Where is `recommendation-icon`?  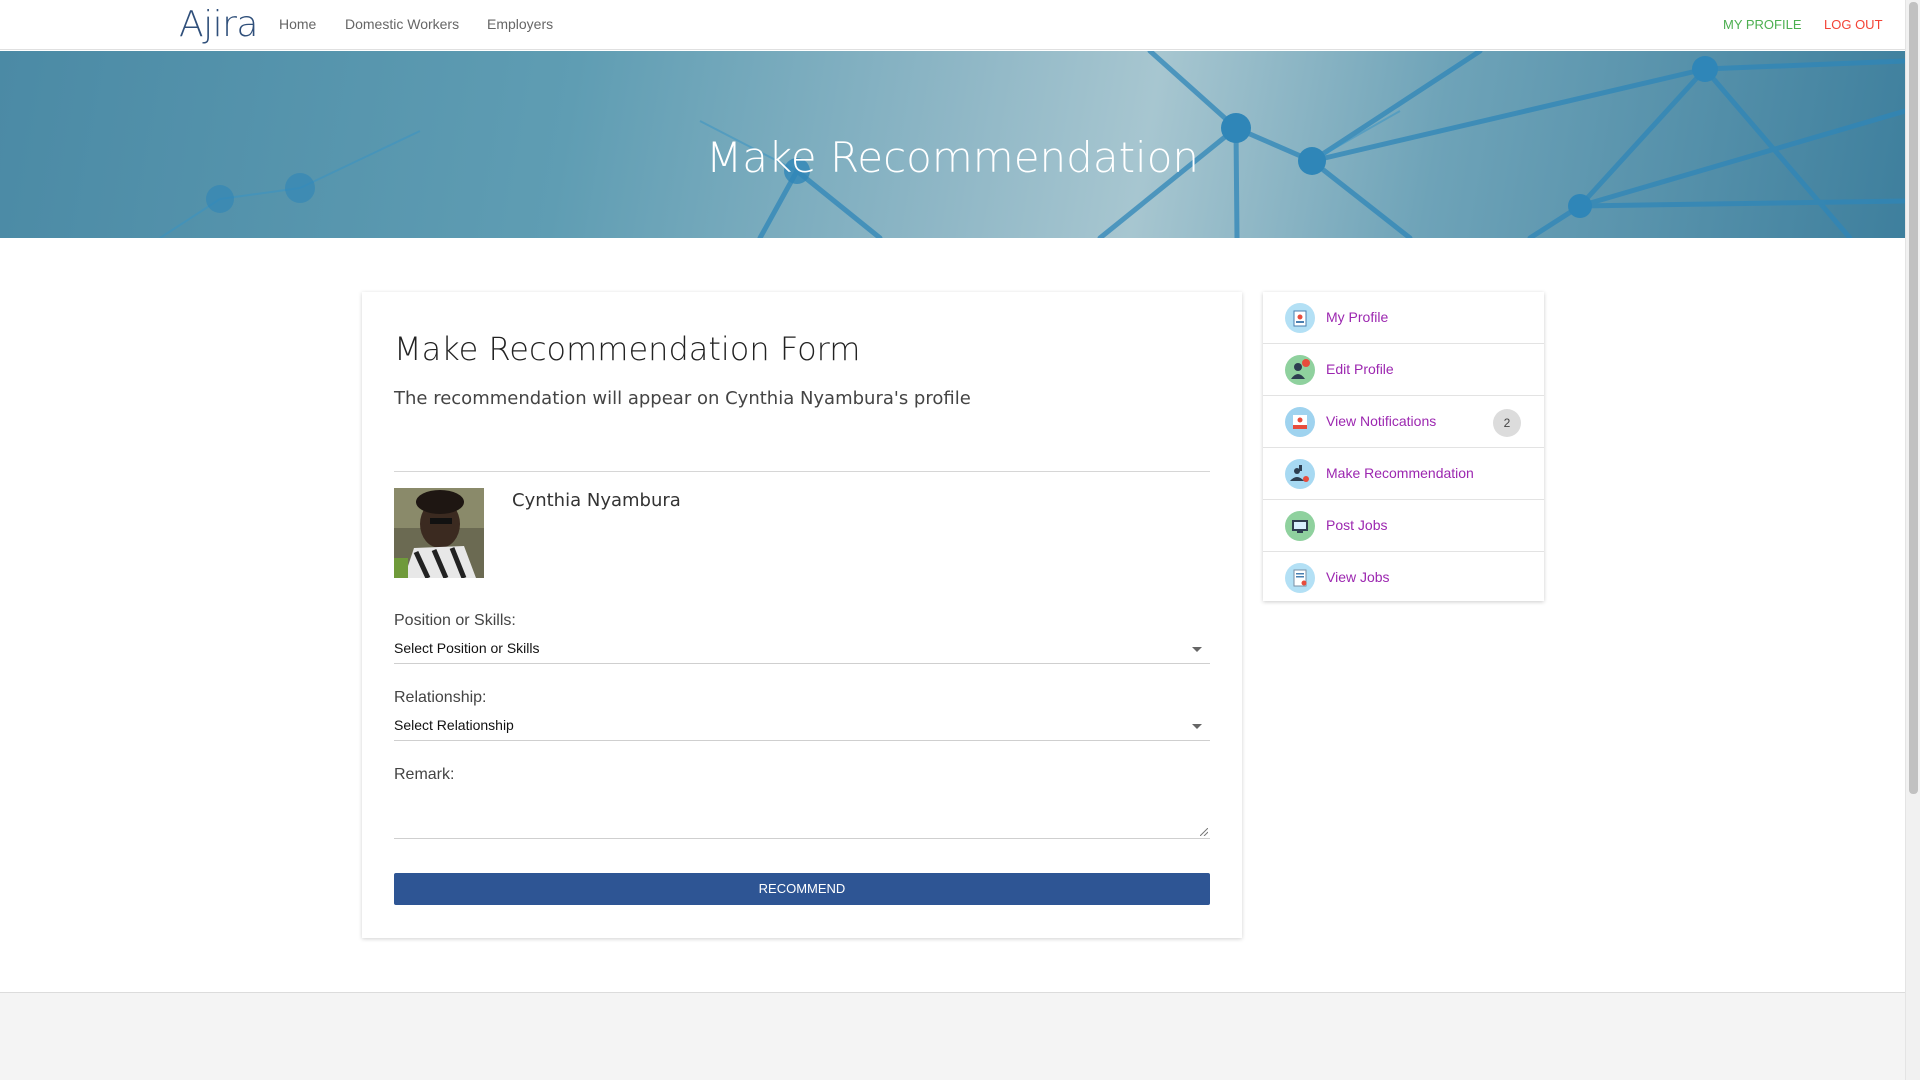
recommendation-icon is located at coordinates (1300, 474).